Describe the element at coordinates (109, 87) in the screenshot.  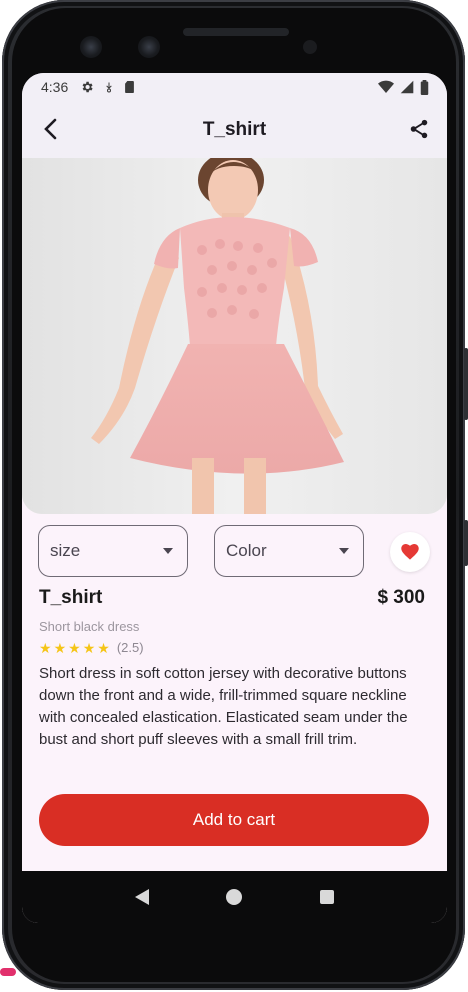
I see `download-icon` at that location.